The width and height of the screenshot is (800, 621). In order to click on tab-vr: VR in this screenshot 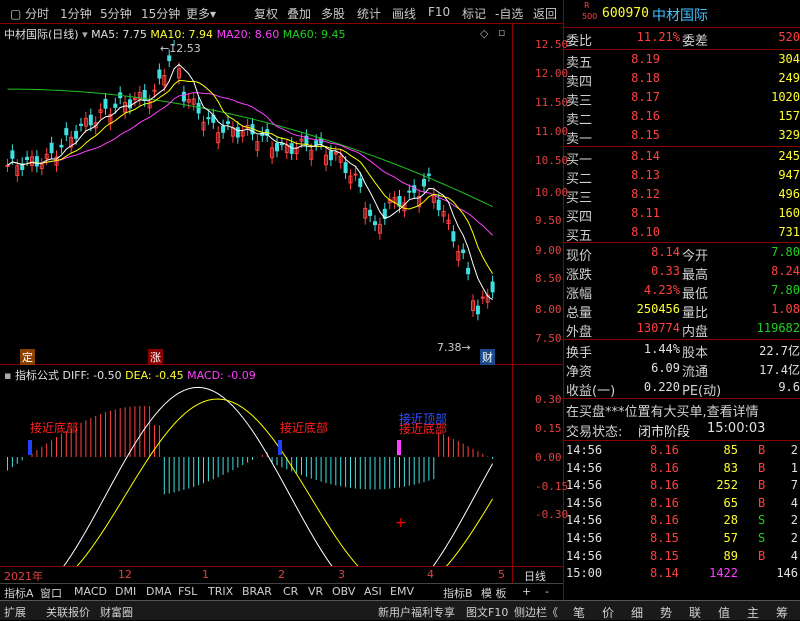, I will do `click(315, 591)`.